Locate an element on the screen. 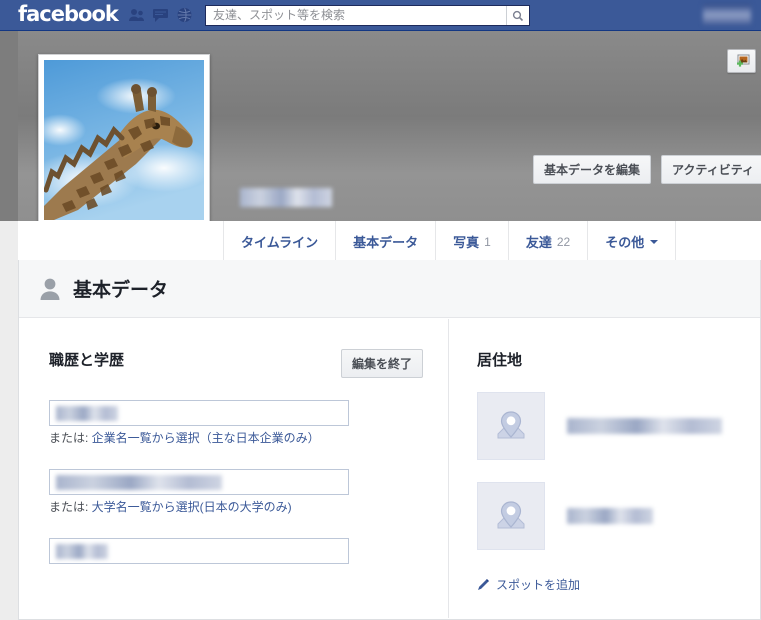  hometown-redacted is located at coordinates (610, 516).